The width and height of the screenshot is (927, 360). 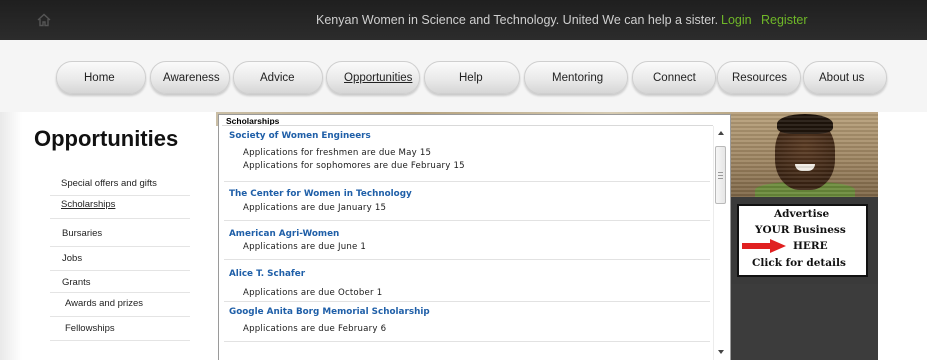 I want to click on login-link: Login, so click(x=736, y=20).